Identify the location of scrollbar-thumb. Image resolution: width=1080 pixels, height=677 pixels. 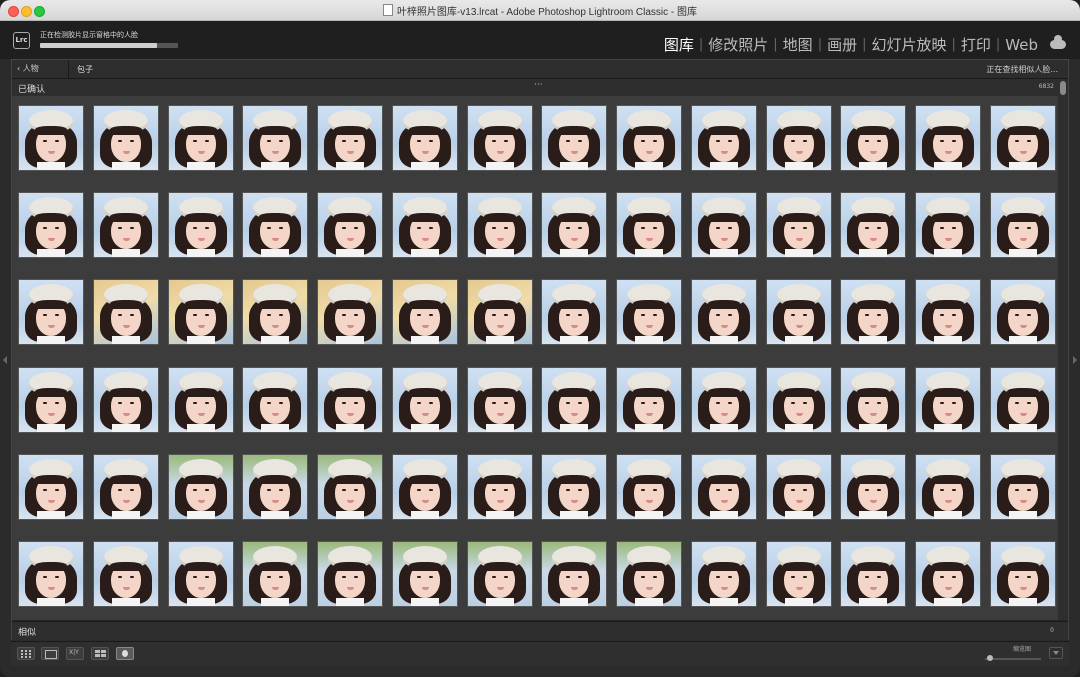
(1063, 88).